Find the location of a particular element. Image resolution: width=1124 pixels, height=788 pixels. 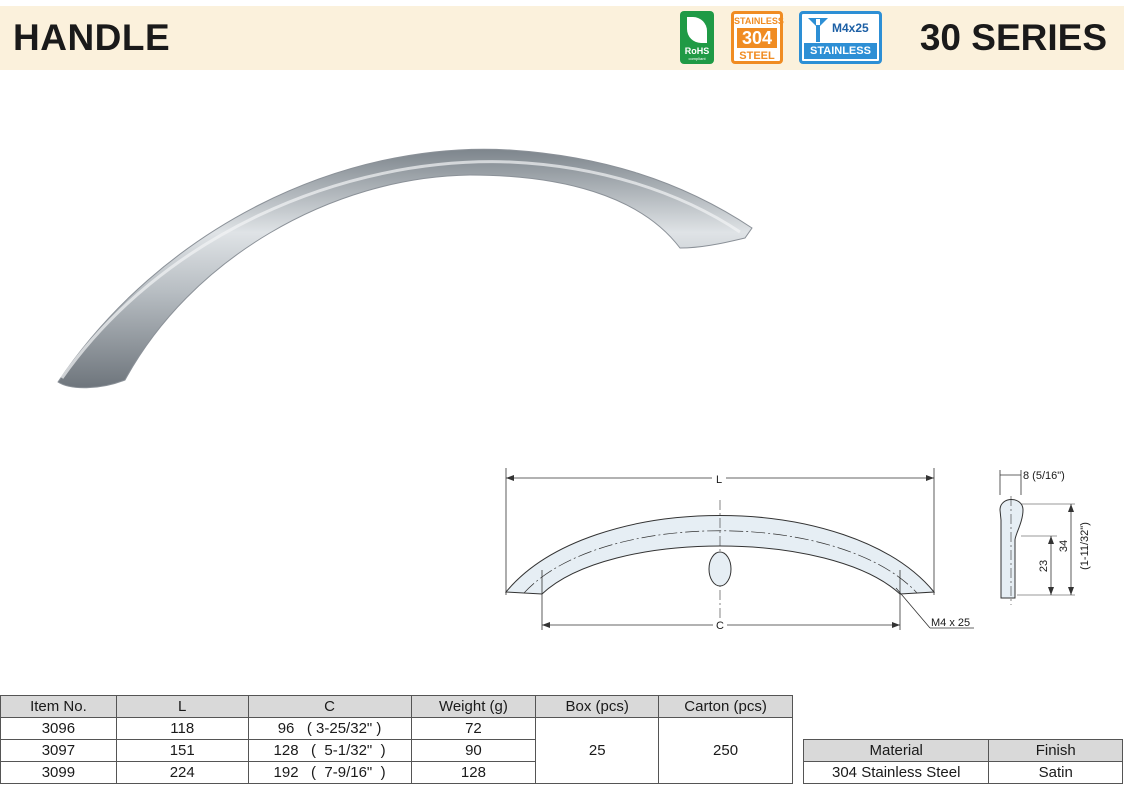

series-label: 30 SERIES is located at coordinates (1013, 37).